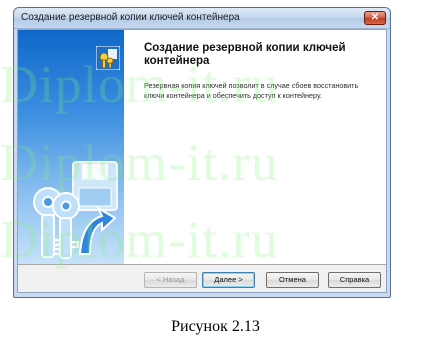  I want to click on key-backup-icon, so click(108, 58).